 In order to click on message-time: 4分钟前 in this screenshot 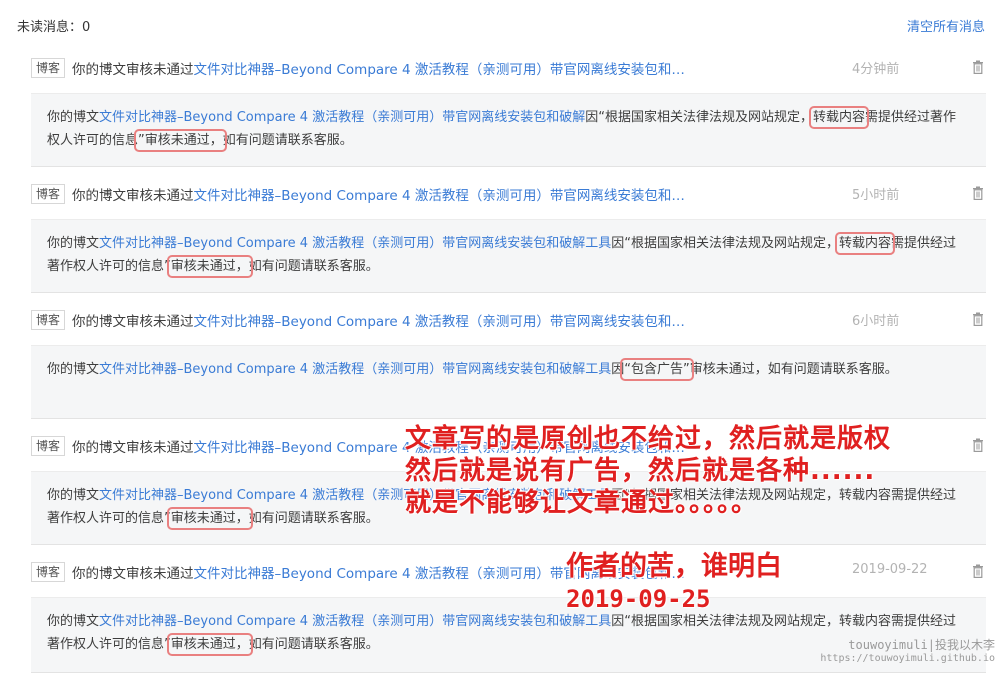, I will do `click(876, 69)`.